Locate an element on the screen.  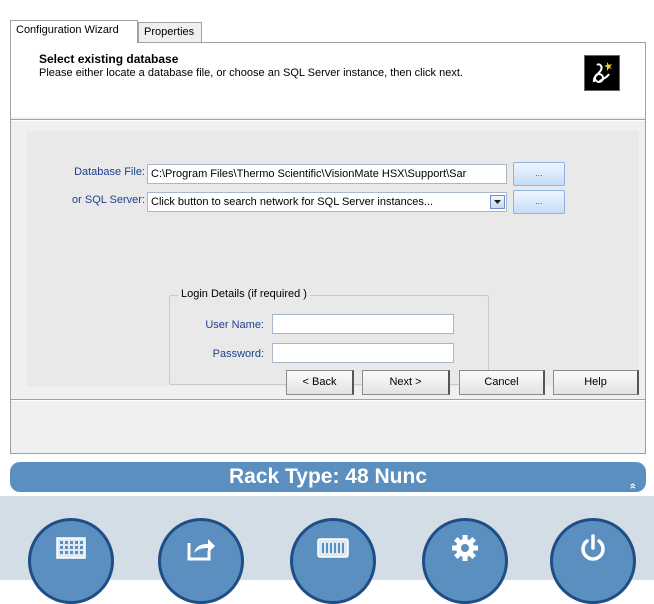
export-icon is located at coordinates (201, 550).